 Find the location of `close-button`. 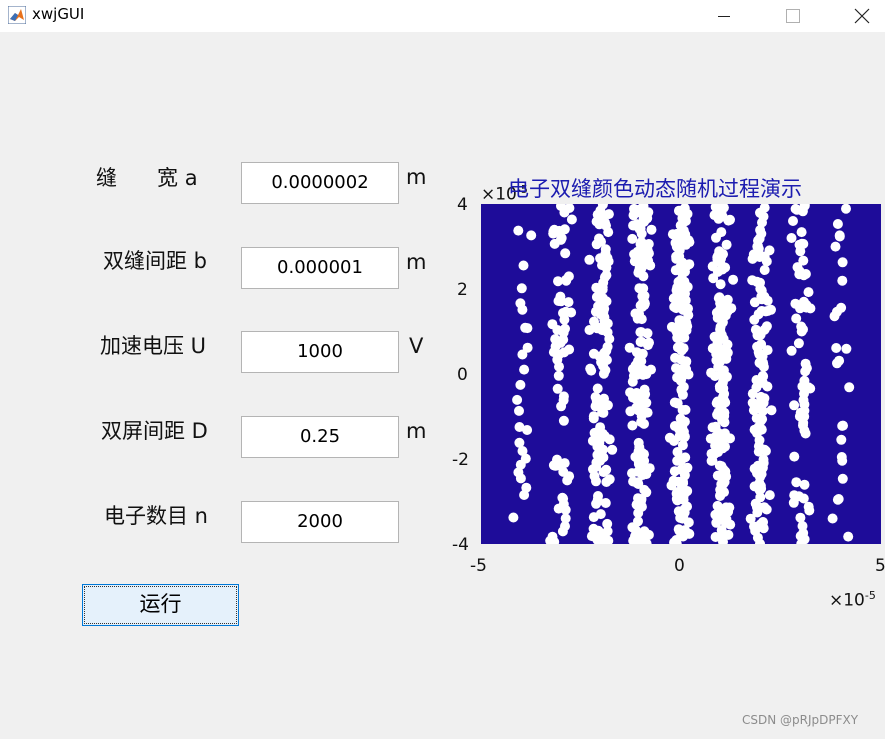

close-button is located at coordinates (862, 16).